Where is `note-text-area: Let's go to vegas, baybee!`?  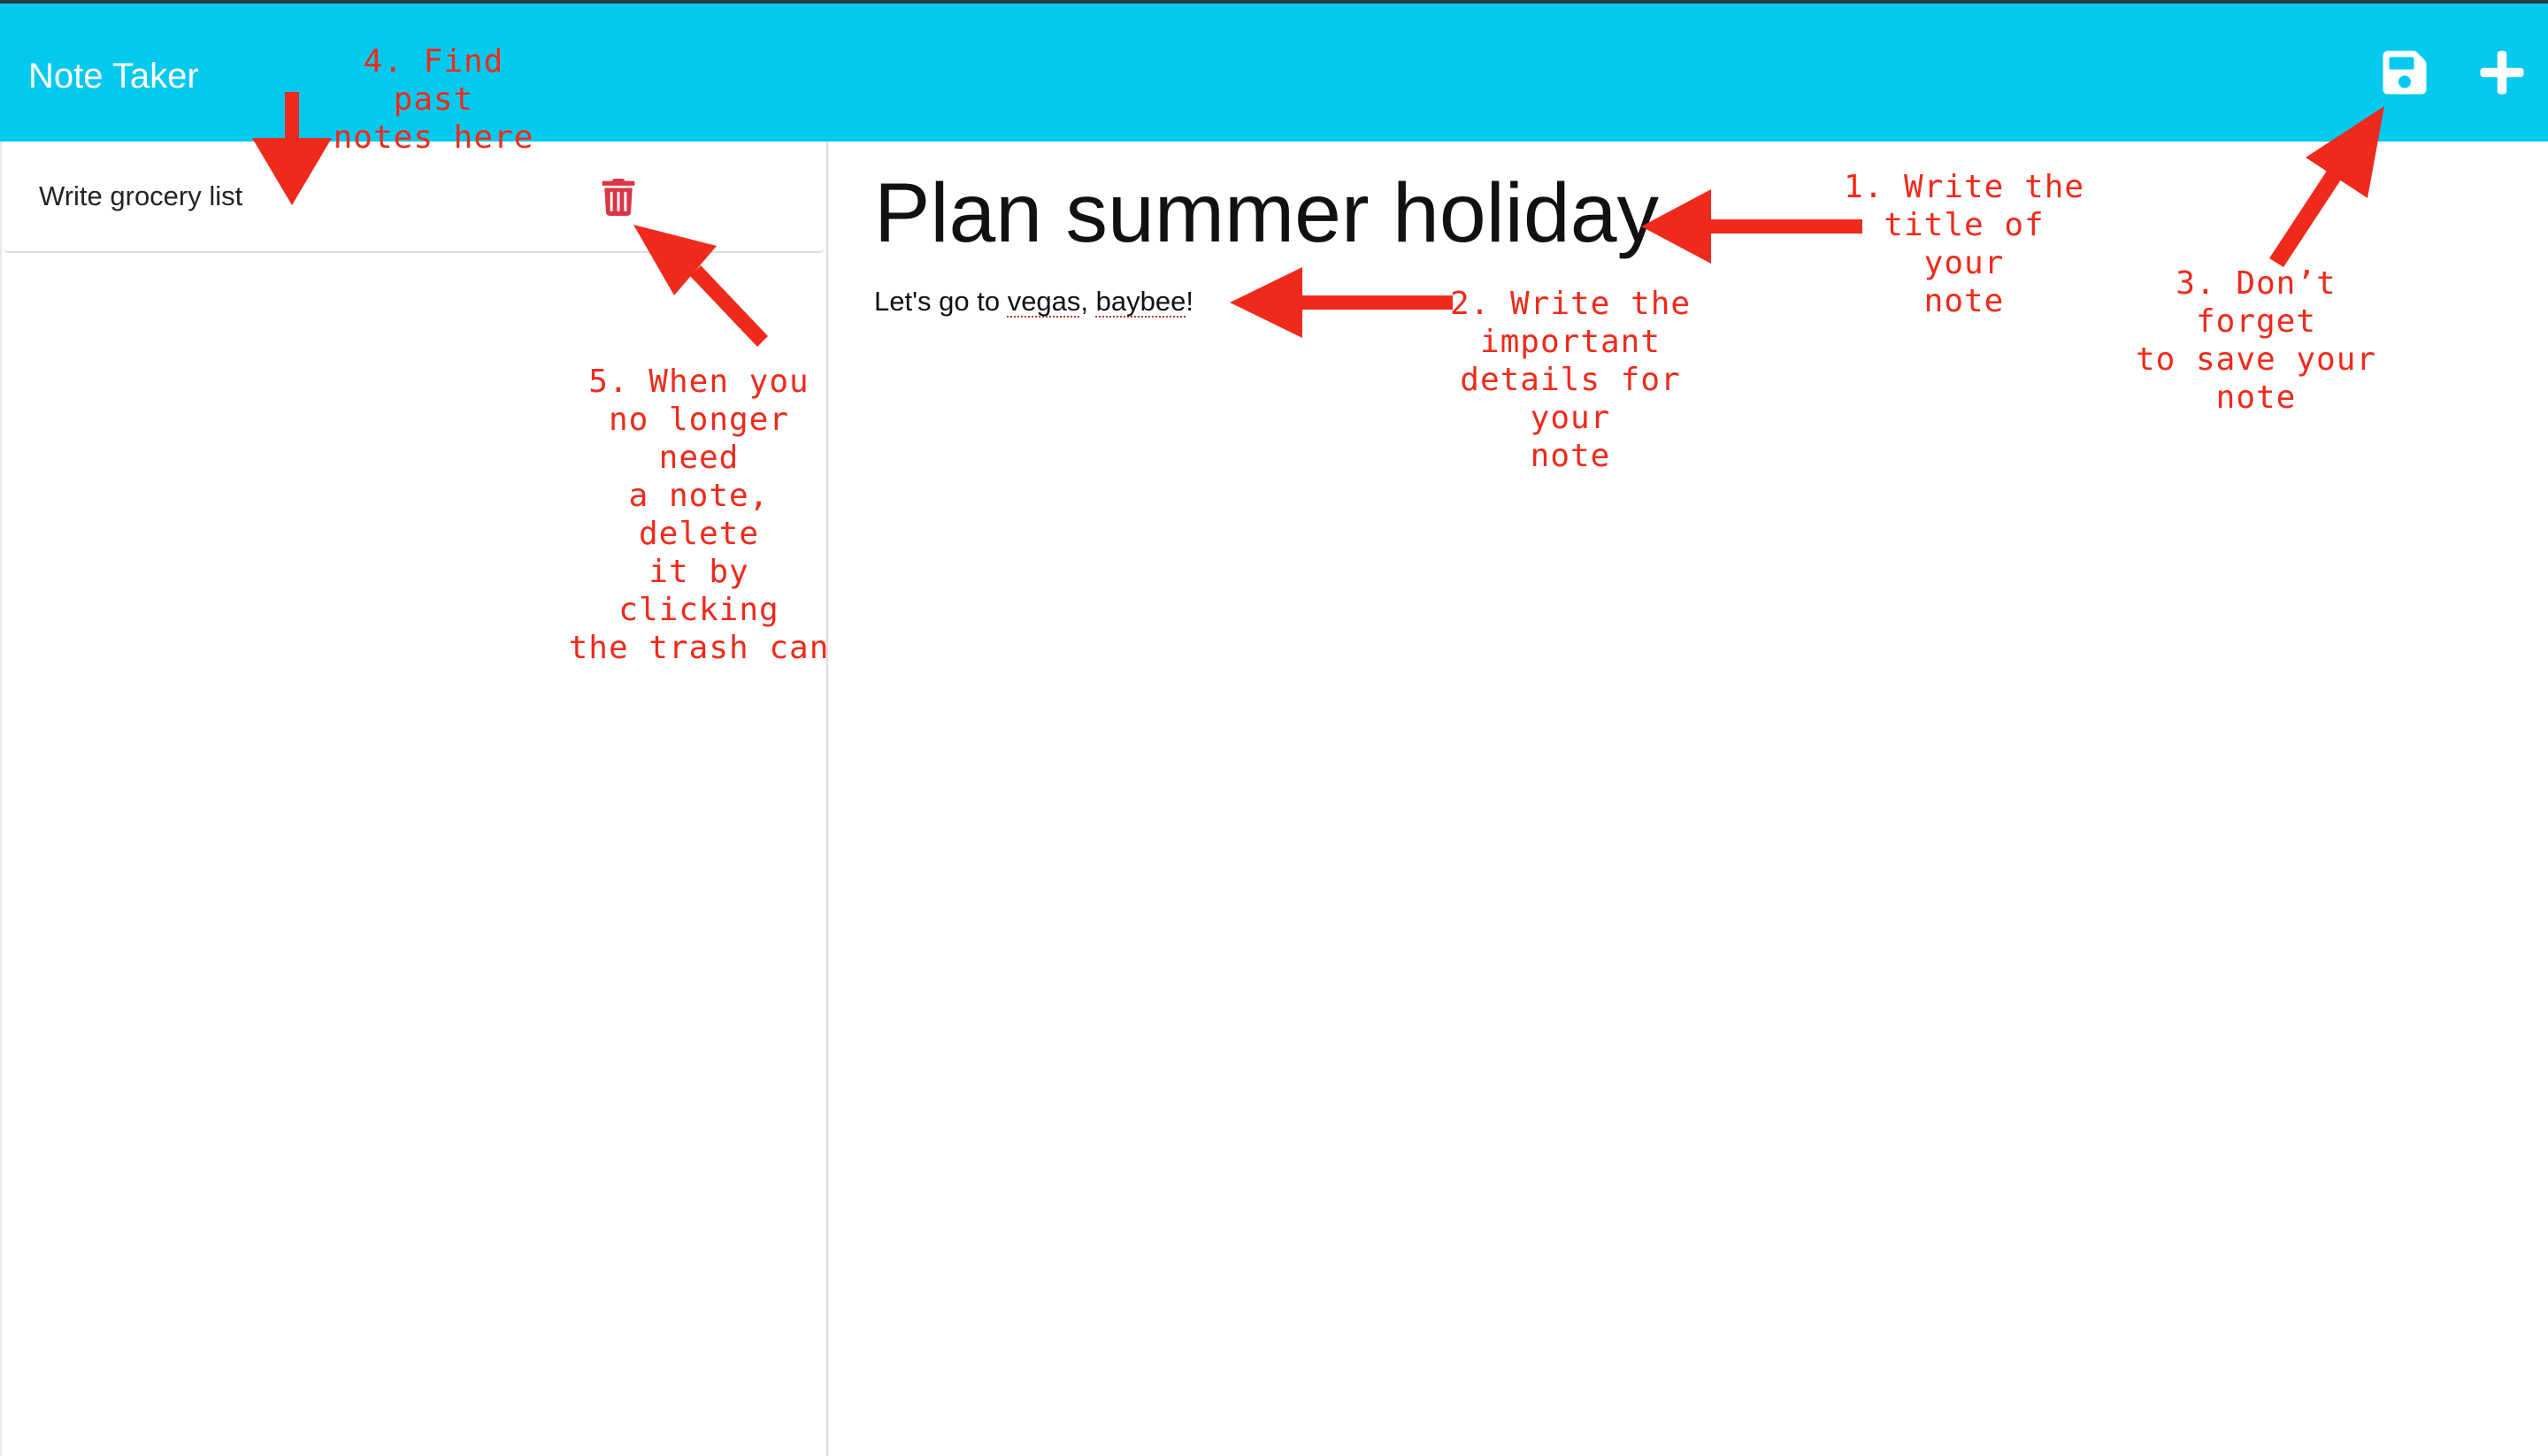 note-text-area: Let's go to vegas, baybee! is located at coordinates (1184, 301).